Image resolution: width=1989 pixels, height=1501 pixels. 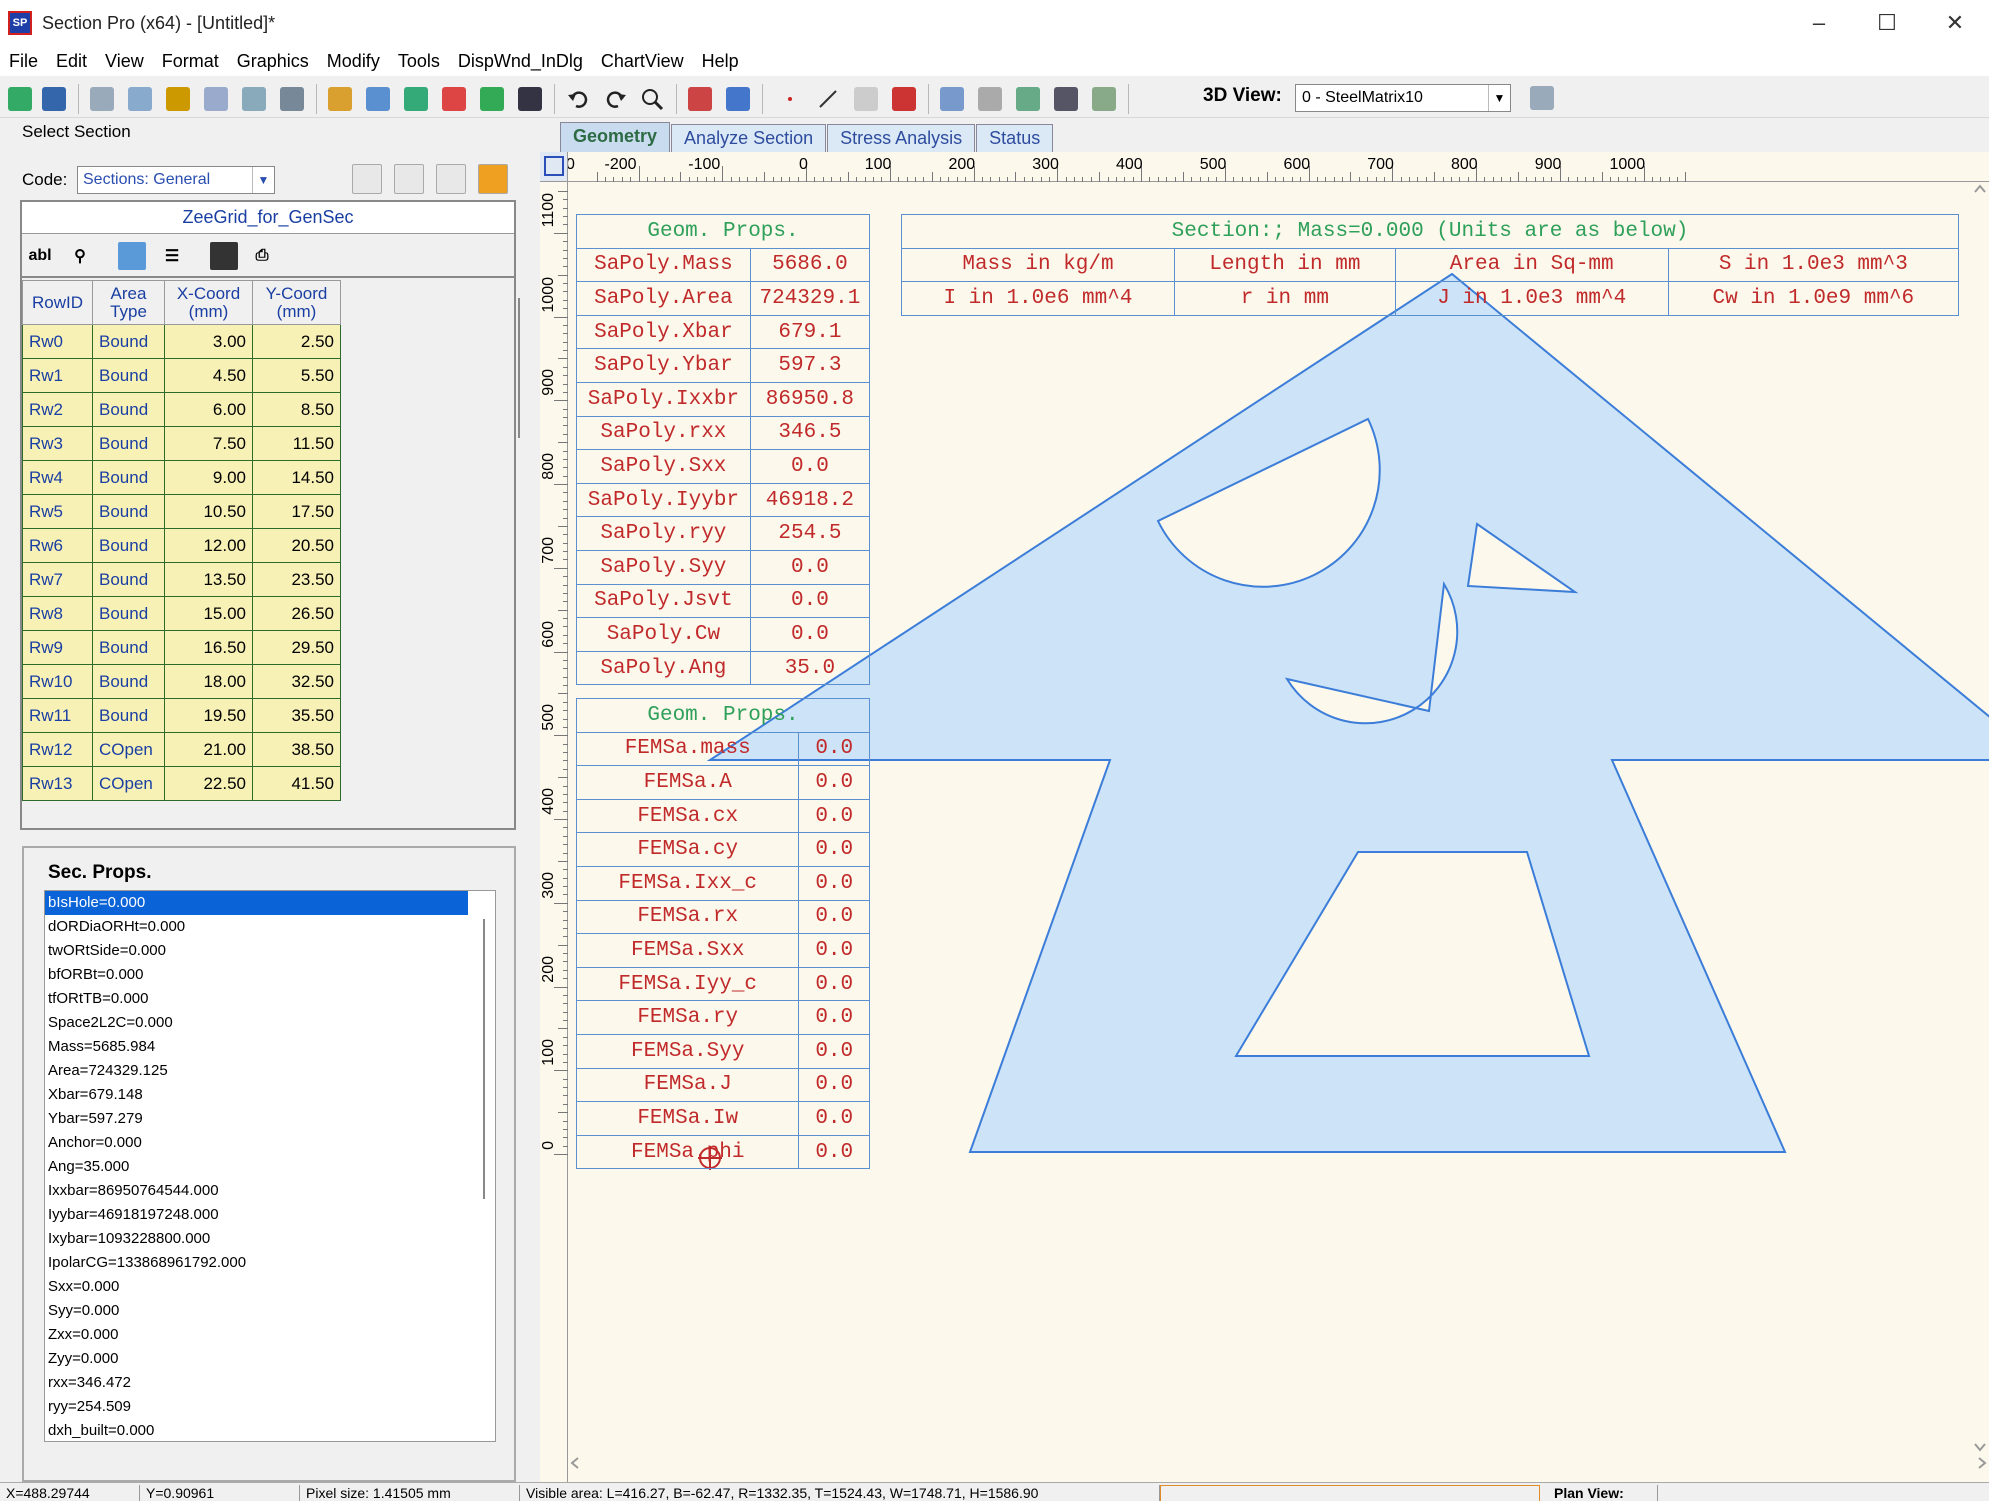 I want to click on menu-help: Help, so click(x=720, y=61).